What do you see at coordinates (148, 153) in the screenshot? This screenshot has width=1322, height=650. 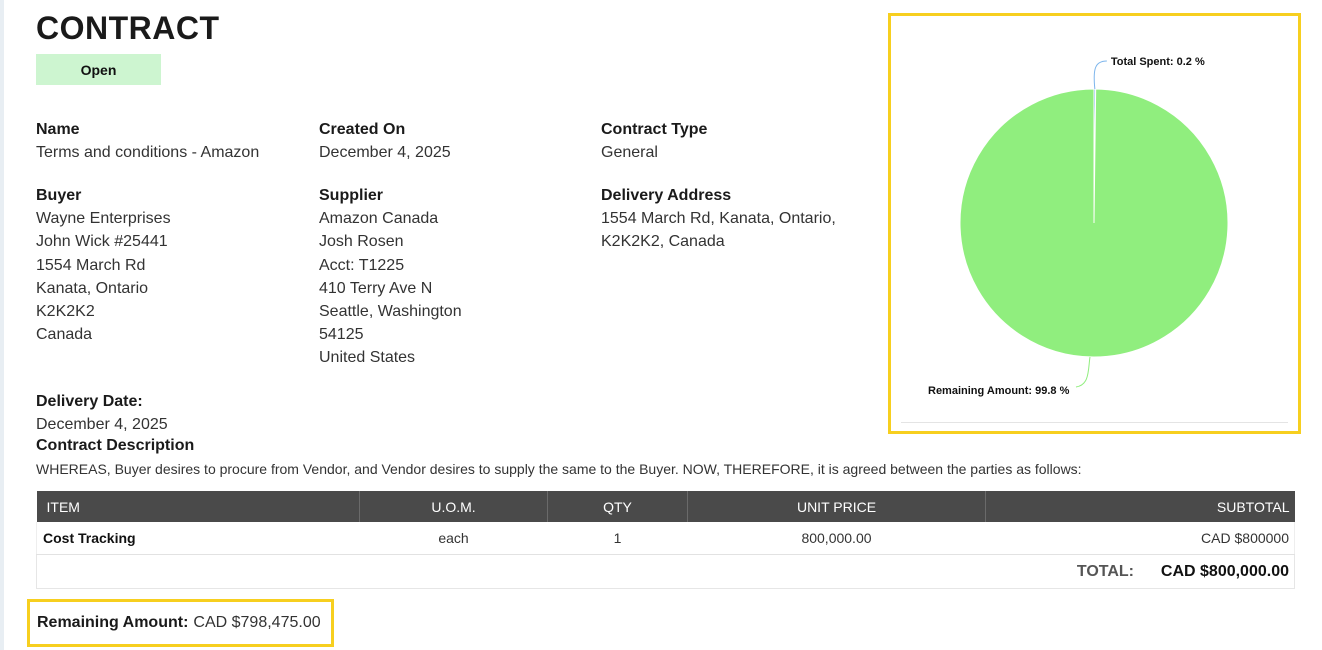 I see `field-name-value: Terms and conditions - Amazon` at bounding box center [148, 153].